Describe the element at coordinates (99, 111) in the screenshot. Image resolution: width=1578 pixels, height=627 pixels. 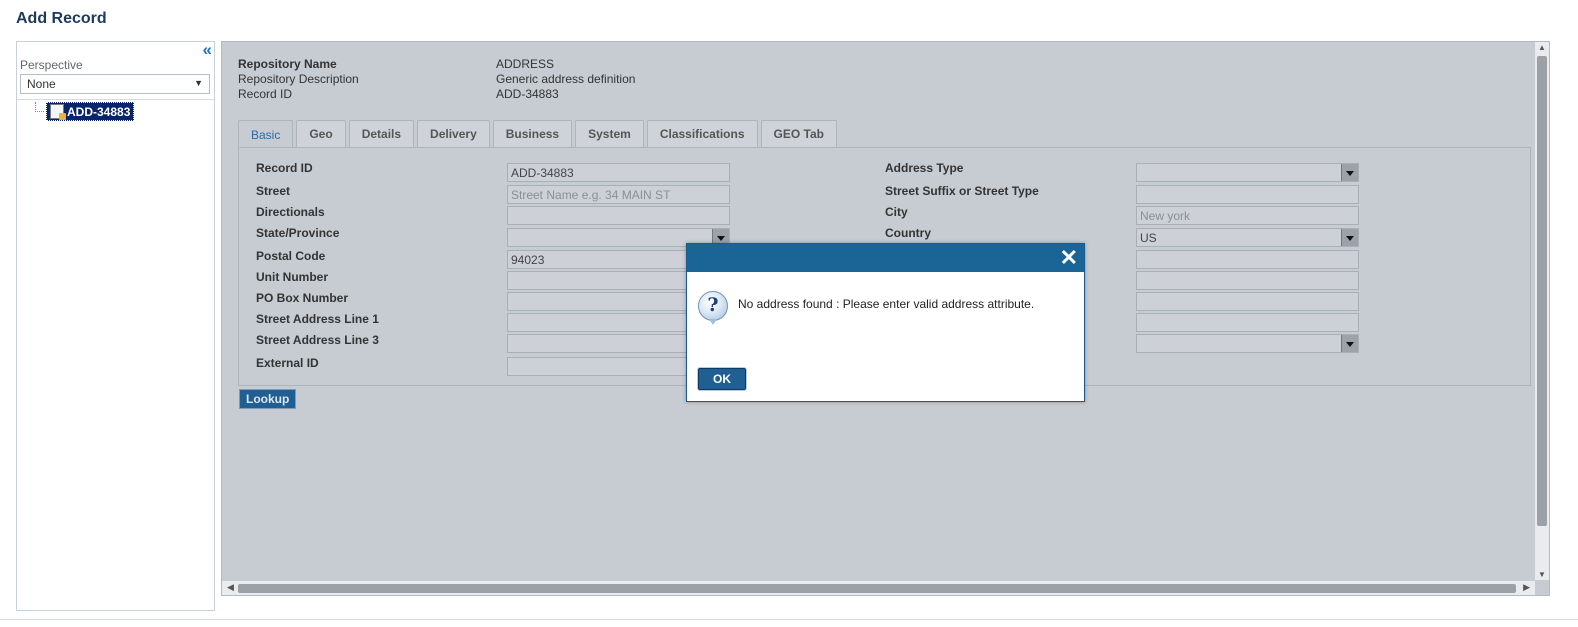
I see `tree-node-label: ADD-34883` at that location.